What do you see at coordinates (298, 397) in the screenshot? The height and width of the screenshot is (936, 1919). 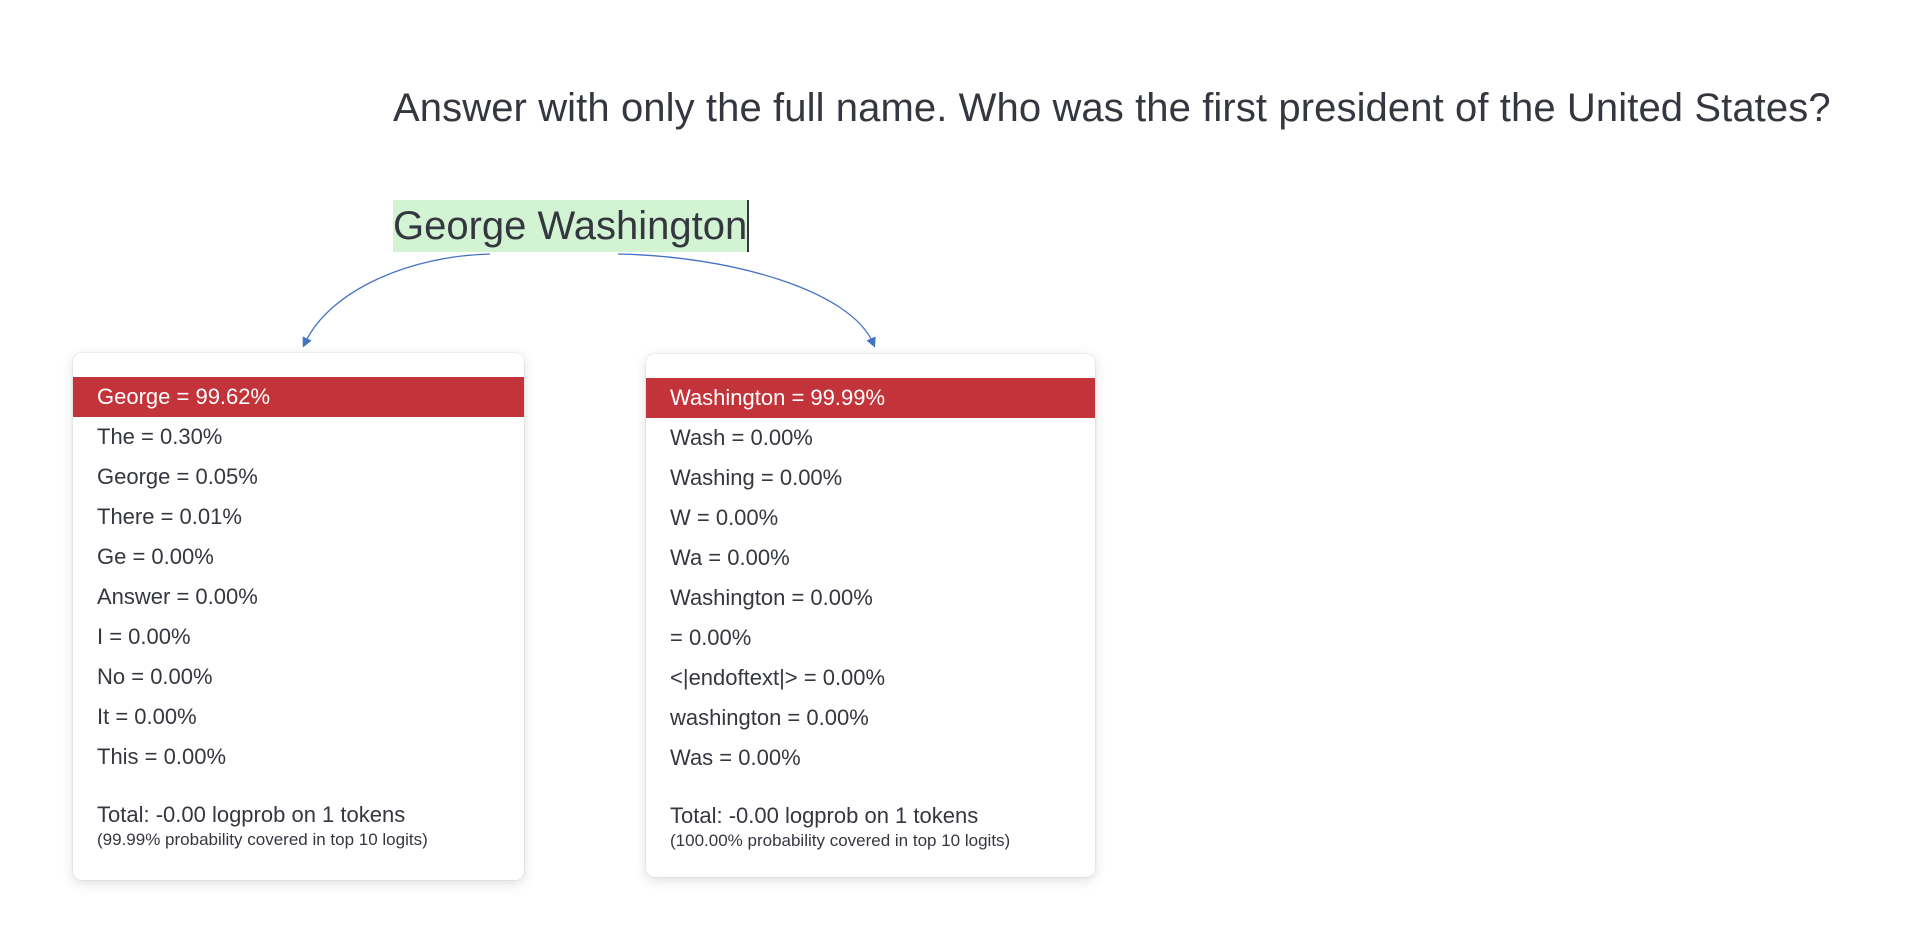 I see `probability-row: George = 99.62%` at bounding box center [298, 397].